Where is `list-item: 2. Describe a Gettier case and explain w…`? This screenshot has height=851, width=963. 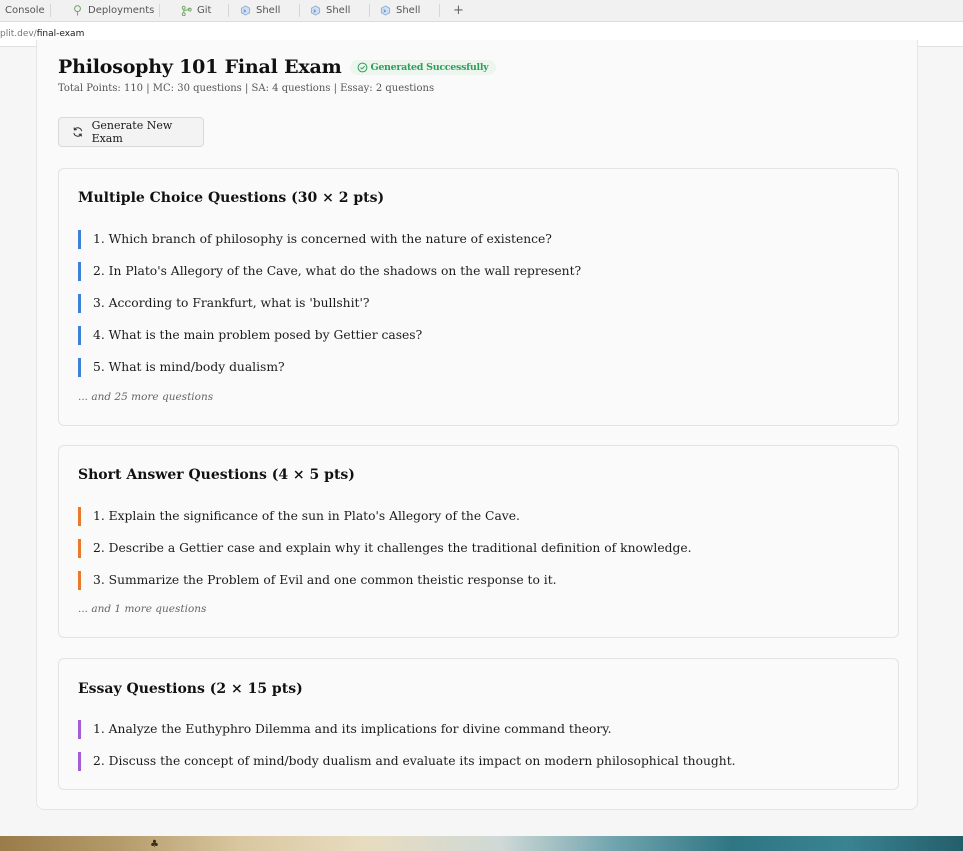 list-item: 2. Describe a Gettier case and explain w… is located at coordinates (478, 548).